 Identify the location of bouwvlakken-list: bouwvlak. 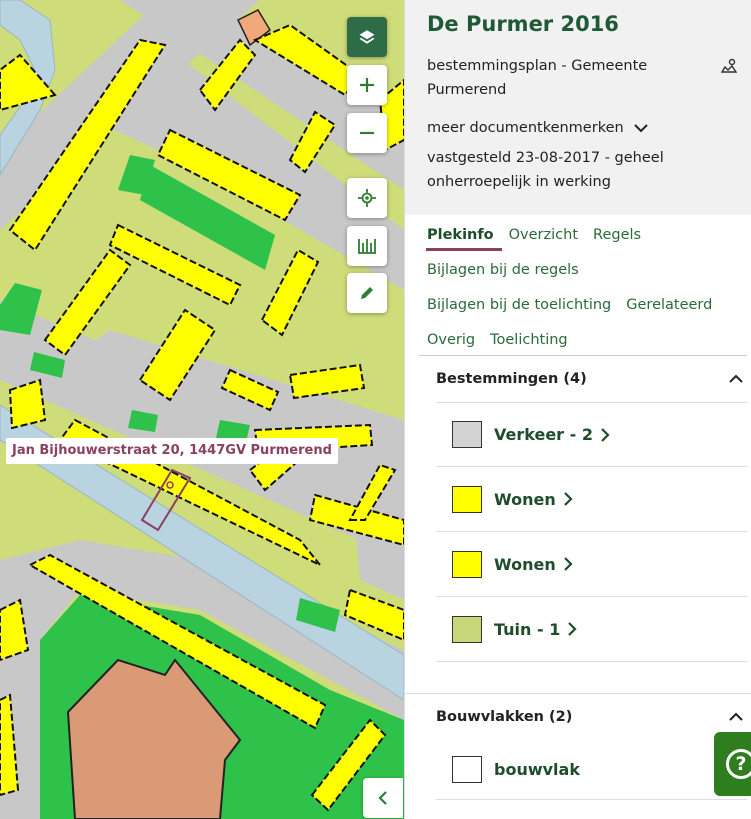
(578, 770).